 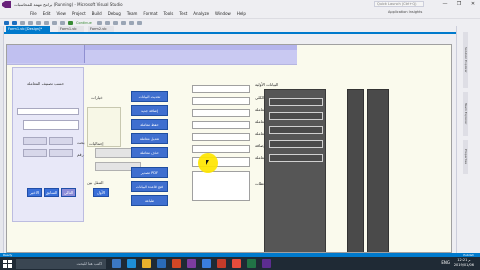 I want to click on export-pdf-button: تصدير PDF, so click(x=149, y=172).